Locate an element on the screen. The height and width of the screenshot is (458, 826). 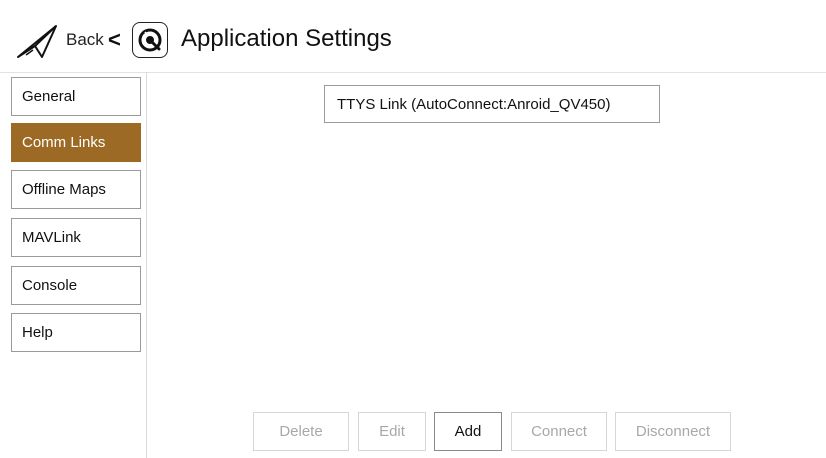
comm-link-item: TTYS Link (AutoConnect:Anroid_QV450) is located at coordinates (492, 104).